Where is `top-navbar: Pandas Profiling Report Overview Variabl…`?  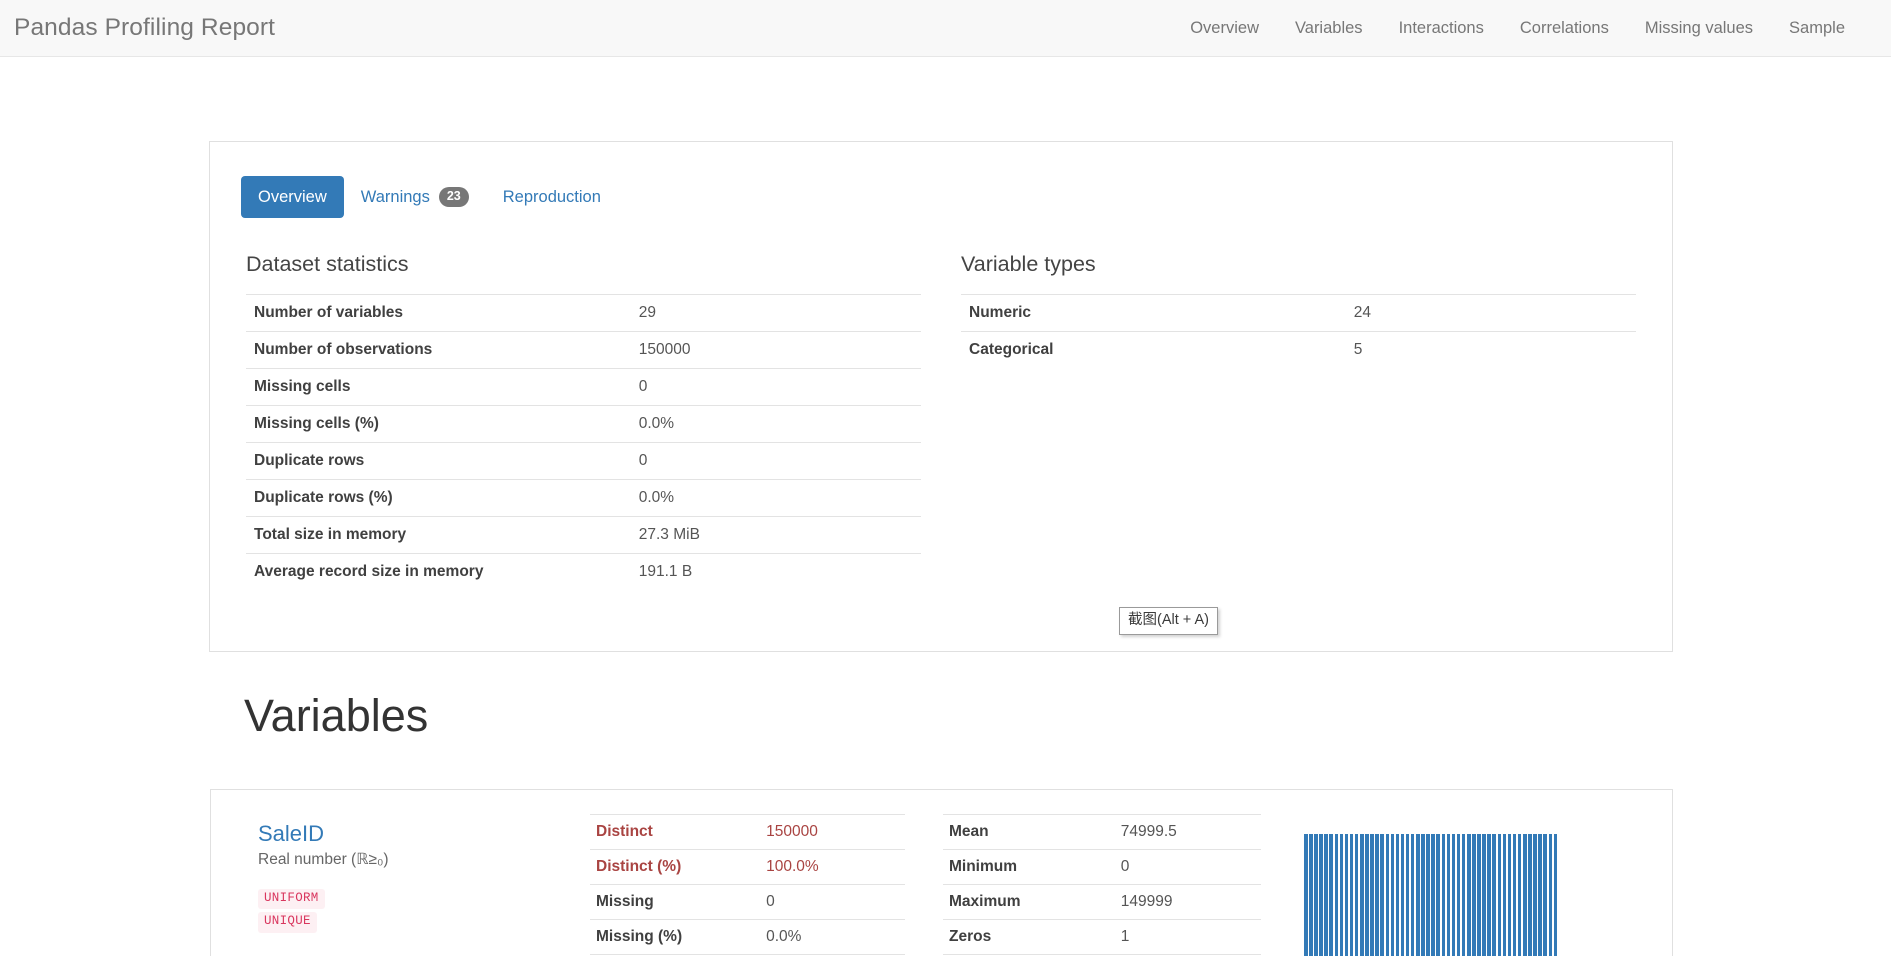
top-navbar: Pandas Profiling Report Overview Variabl… is located at coordinates (945, 28).